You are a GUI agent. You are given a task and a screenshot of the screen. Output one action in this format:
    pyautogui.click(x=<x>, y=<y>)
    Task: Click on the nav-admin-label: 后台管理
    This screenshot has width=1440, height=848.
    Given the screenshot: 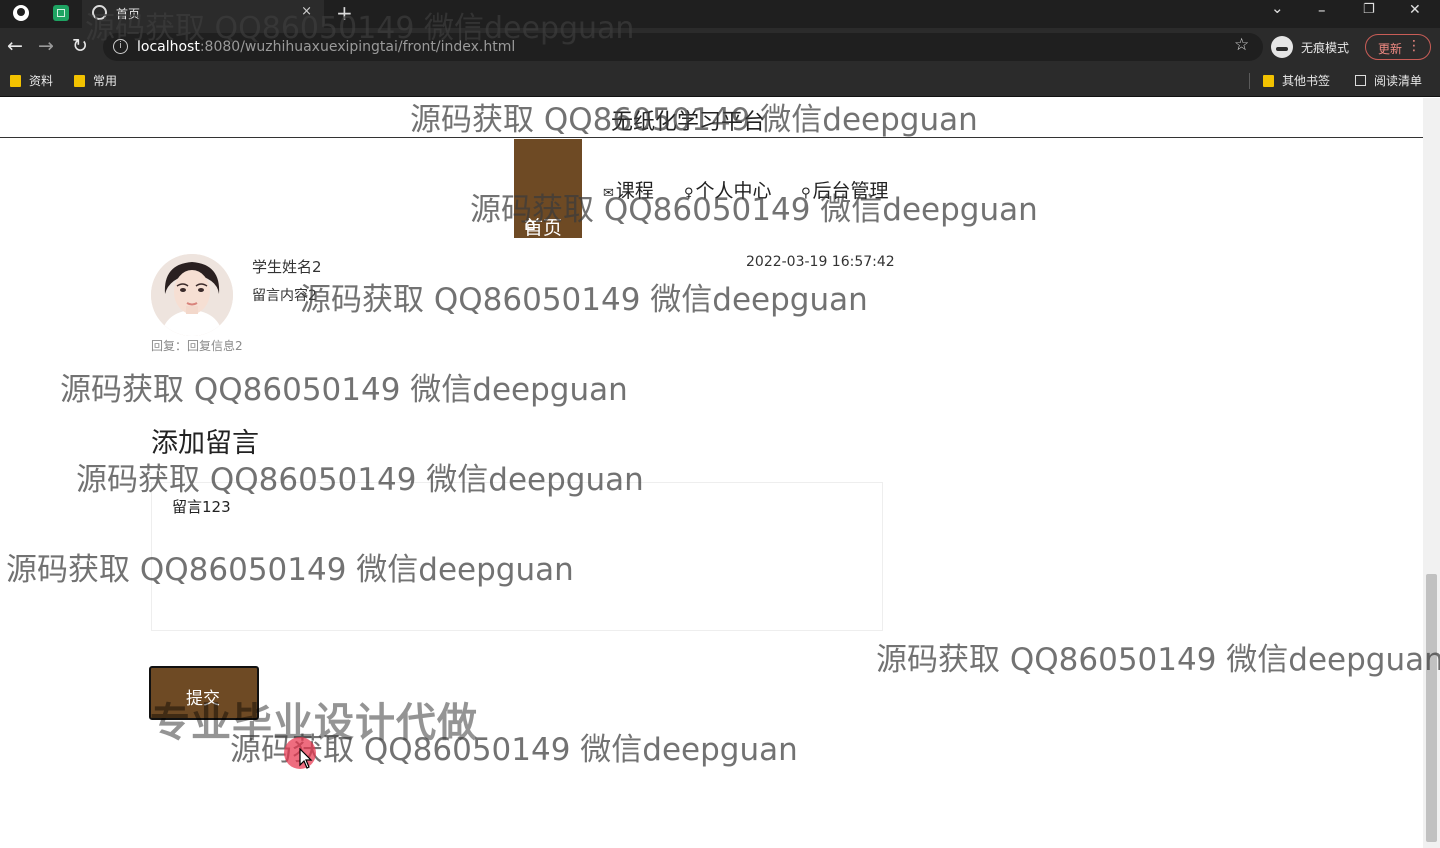 What is the action you would take?
    pyautogui.click(x=850, y=191)
    